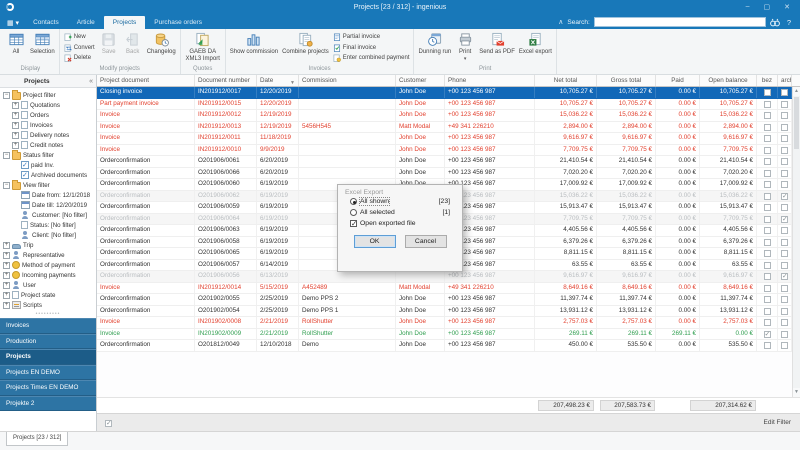 This screenshot has width=800, height=450. I want to click on tree-item-orders: + Orders, so click(48, 115).